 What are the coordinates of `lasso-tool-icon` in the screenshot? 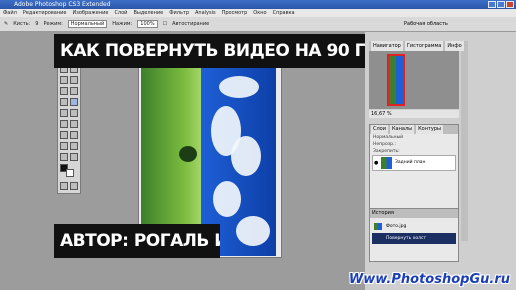 It's located at (64, 80).